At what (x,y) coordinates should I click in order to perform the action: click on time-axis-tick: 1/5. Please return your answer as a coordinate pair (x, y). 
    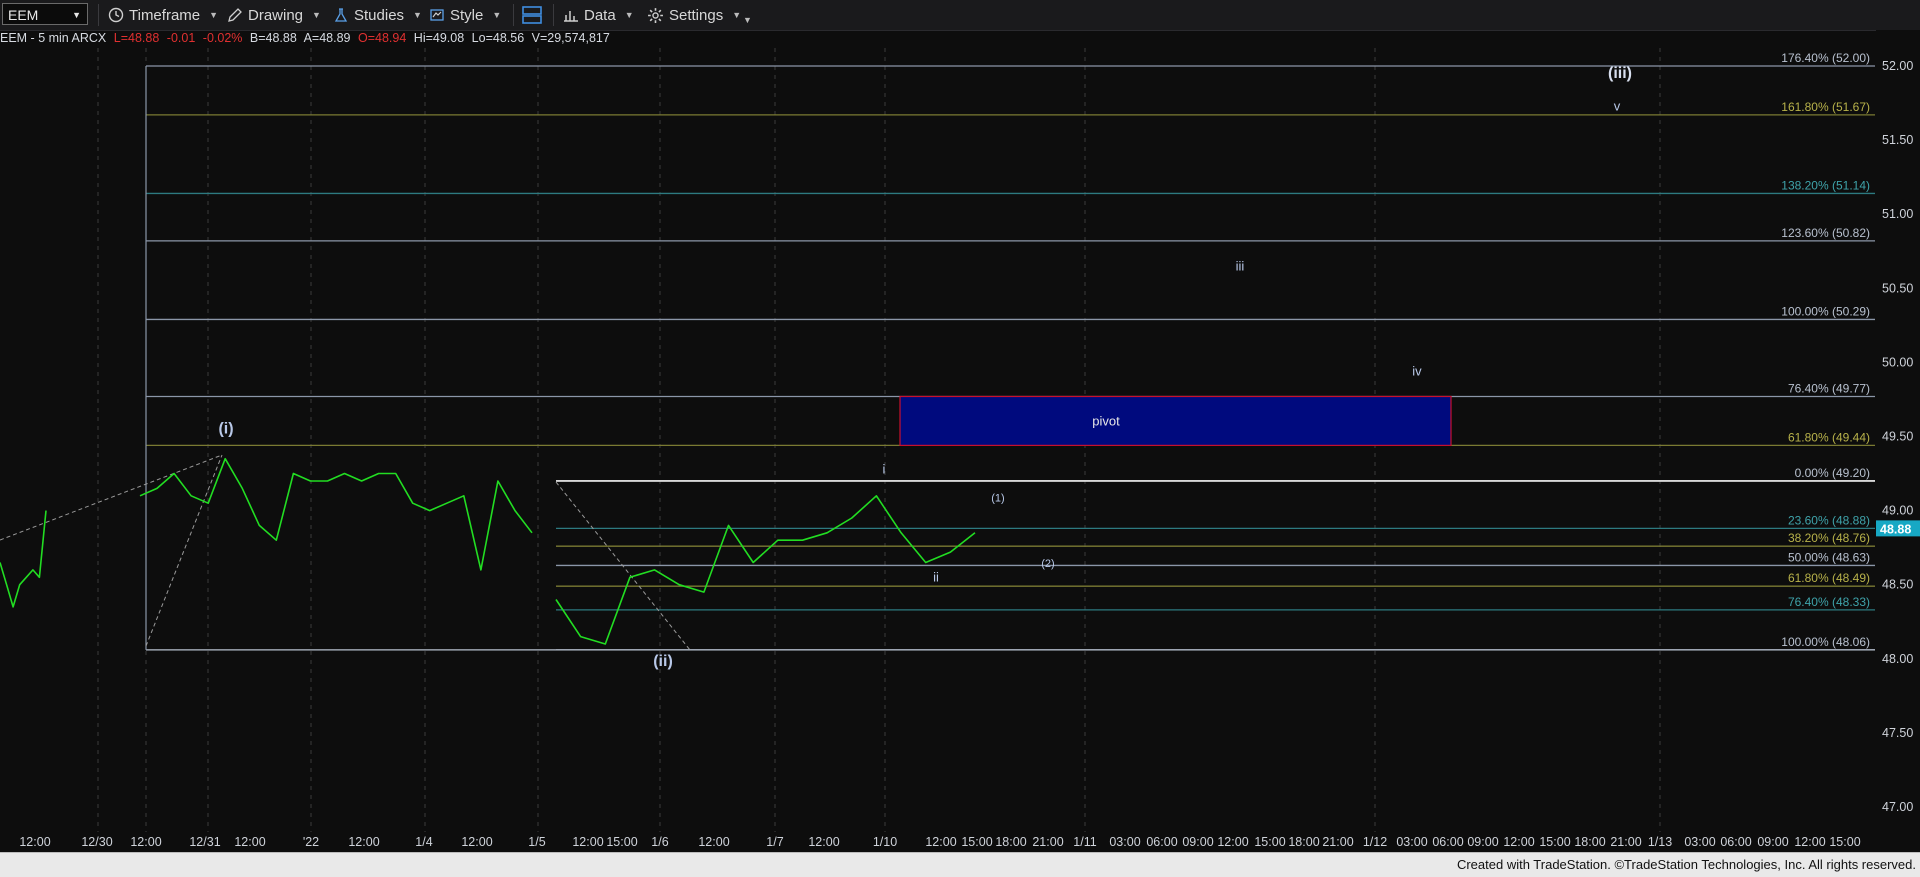
    Looking at the image, I should click on (536, 842).